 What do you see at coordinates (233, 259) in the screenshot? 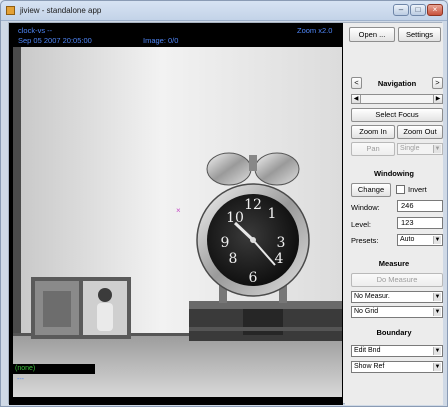
I see `svg-text: 8` at bounding box center [233, 259].